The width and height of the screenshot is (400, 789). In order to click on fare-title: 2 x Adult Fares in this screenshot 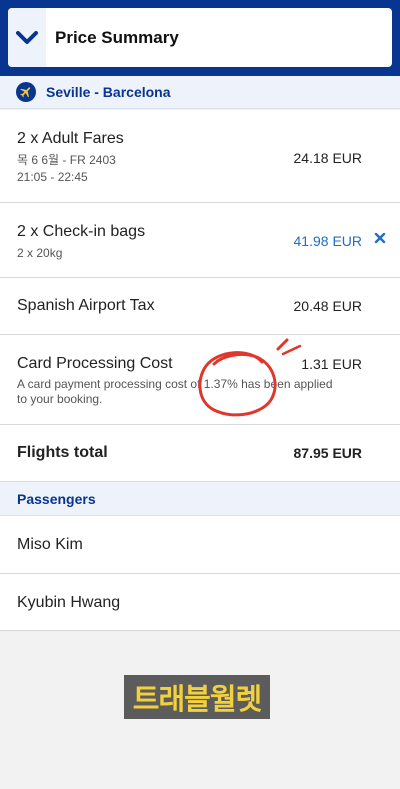, I will do `click(70, 138)`.